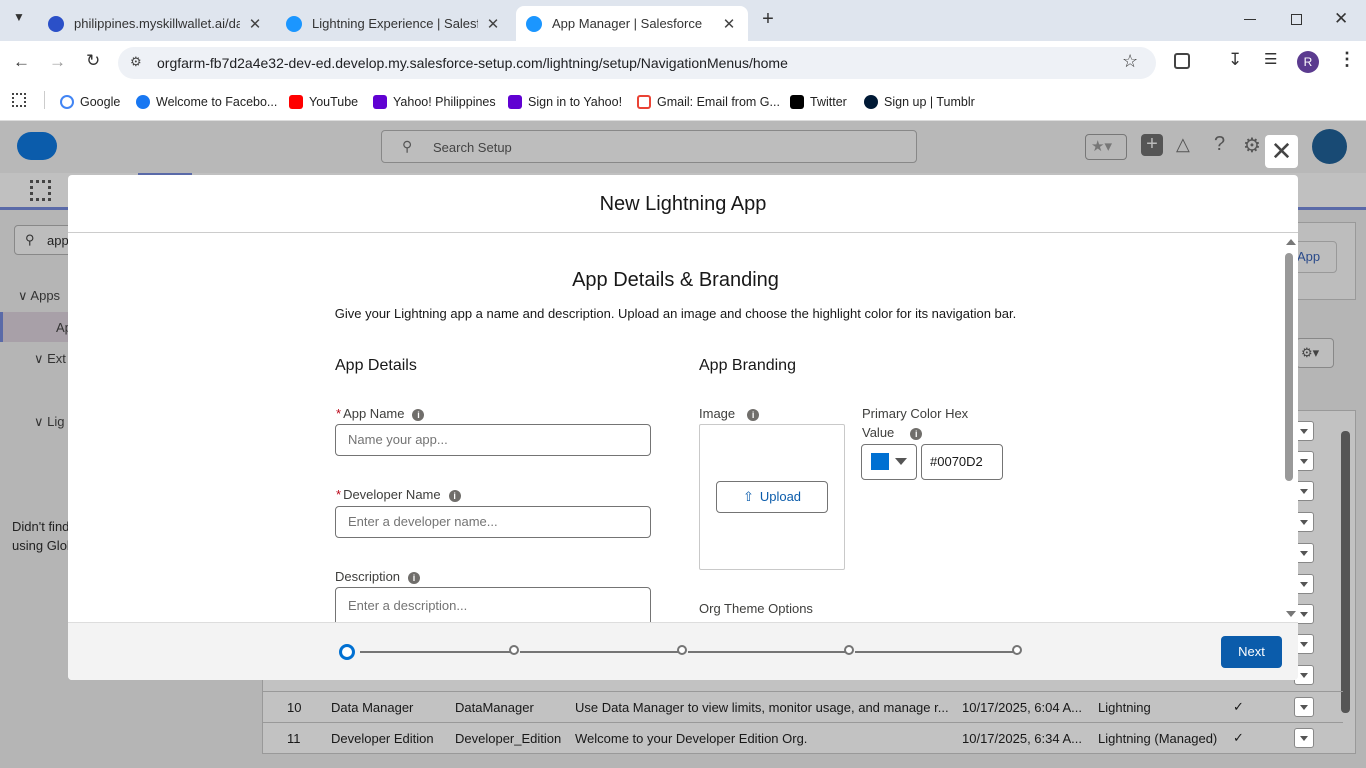 The width and height of the screenshot is (1366, 768). Describe the element at coordinates (1250, 19) in the screenshot. I see `minimize-icon` at that location.